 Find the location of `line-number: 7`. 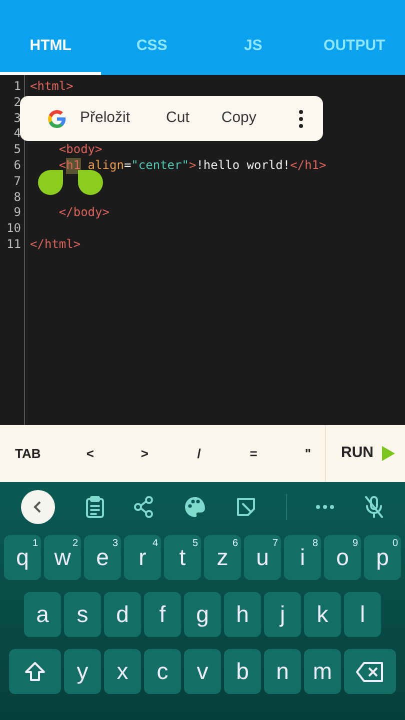

line-number: 7 is located at coordinates (17, 182).